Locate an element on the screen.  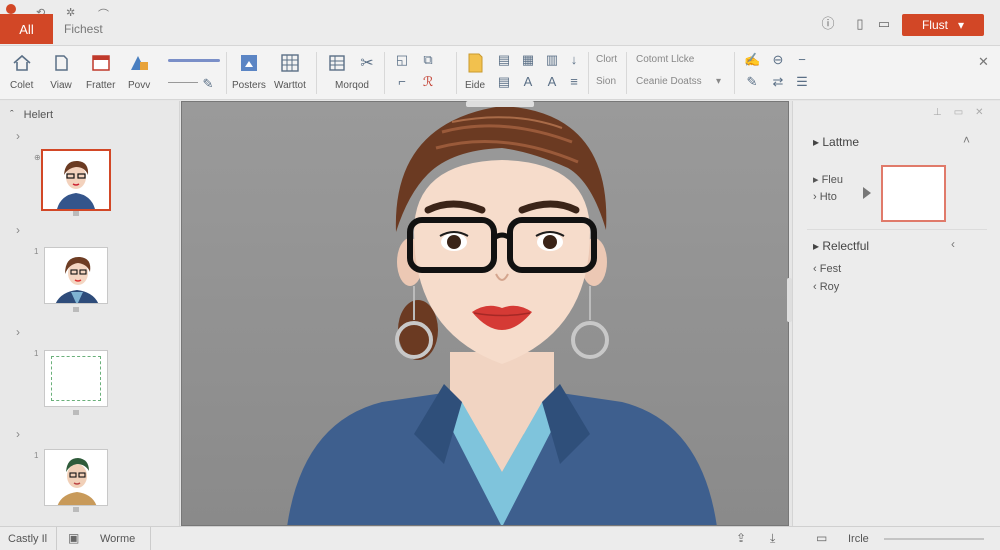
view-status: Worme is located at coordinates (117, 539).